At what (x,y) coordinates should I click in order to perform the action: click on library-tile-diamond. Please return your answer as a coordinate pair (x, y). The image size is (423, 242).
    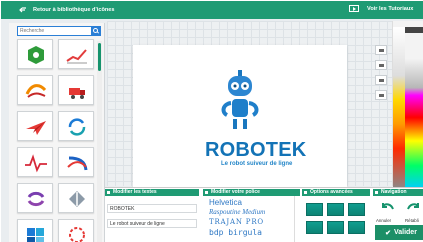
    Looking at the image, I should click on (76, 198).